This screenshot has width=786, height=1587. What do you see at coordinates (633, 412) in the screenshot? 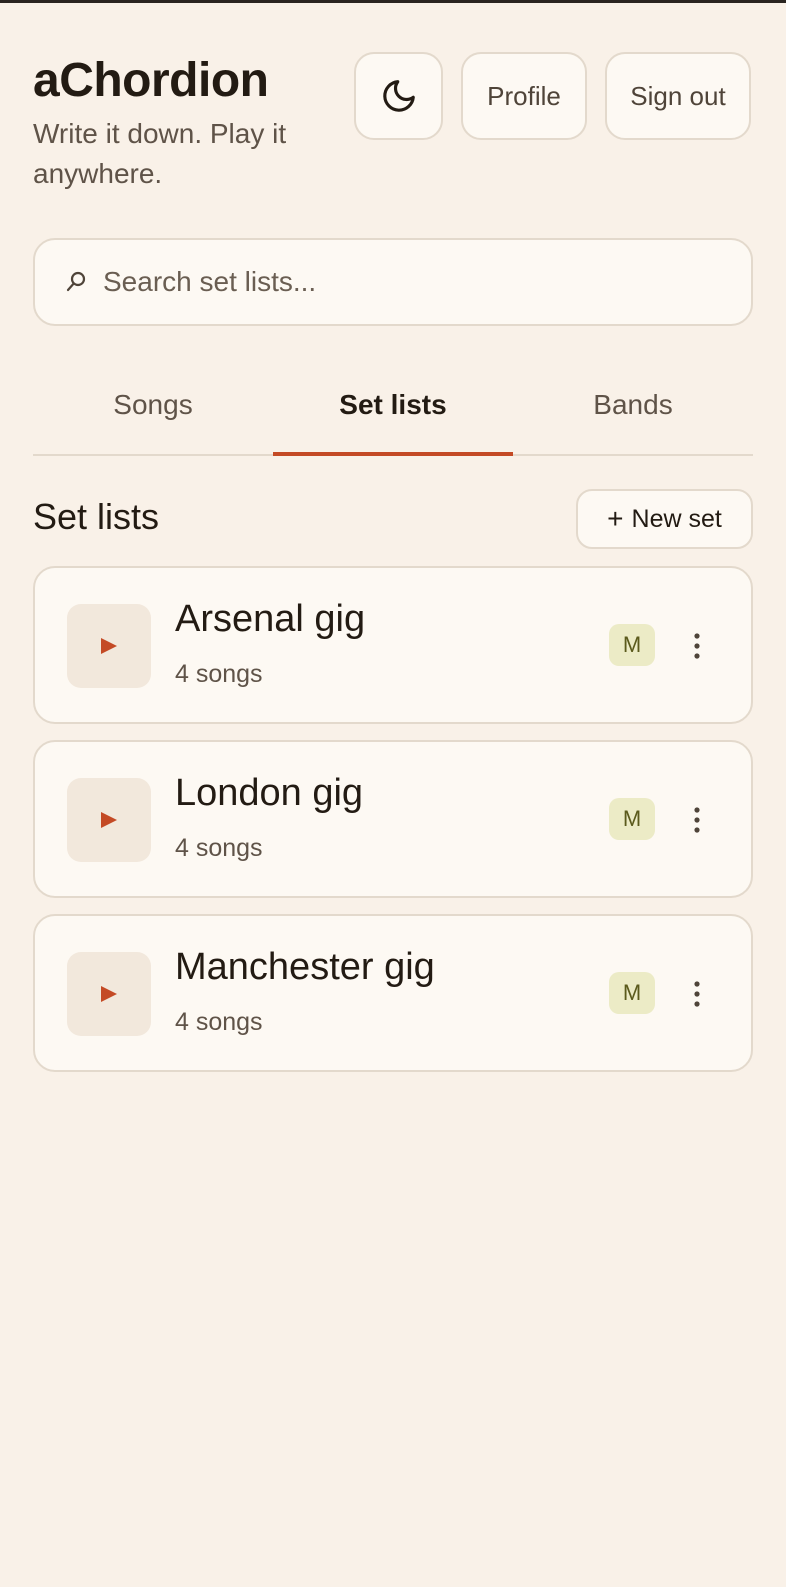
I see `tab-bands: Bands` at bounding box center [633, 412].